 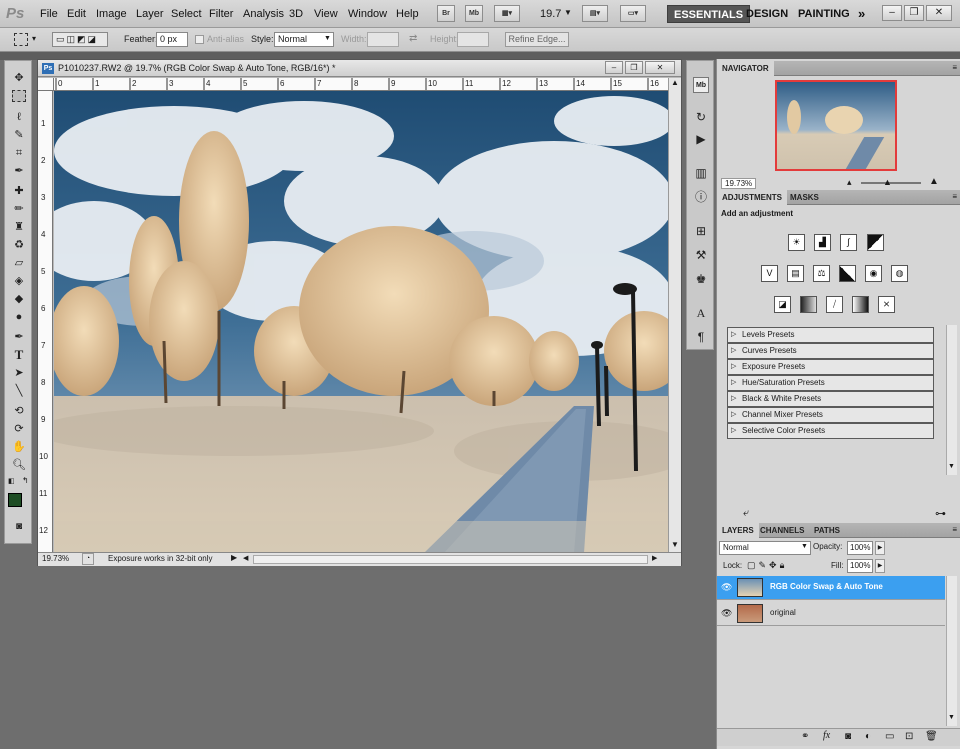 I want to click on tab-navigator: NAVIGATOR, so click(x=745, y=68).